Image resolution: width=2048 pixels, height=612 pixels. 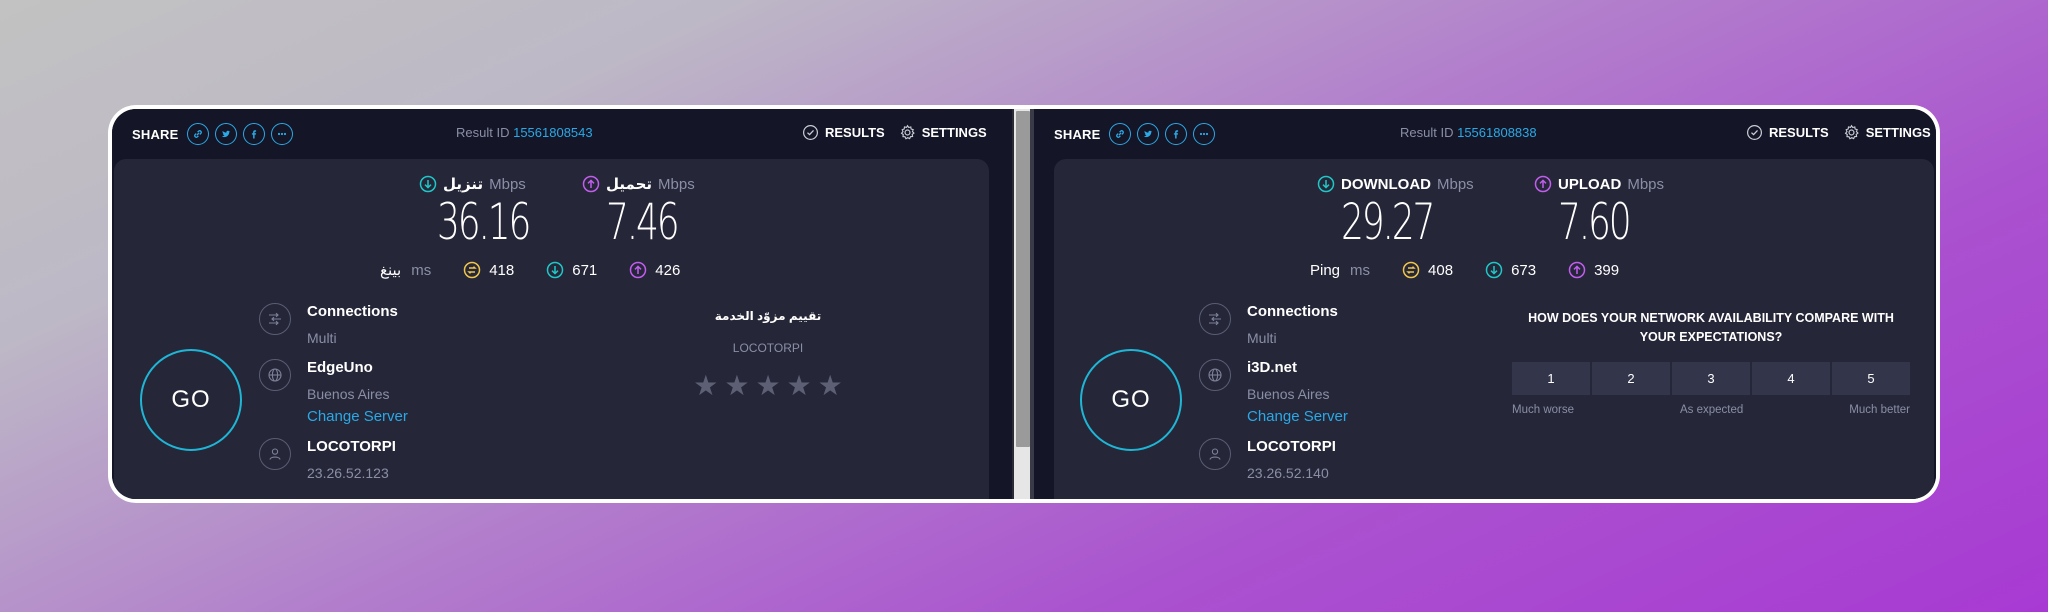 What do you see at coordinates (1871, 378) in the screenshot?
I see `scale-option-5: 5` at bounding box center [1871, 378].